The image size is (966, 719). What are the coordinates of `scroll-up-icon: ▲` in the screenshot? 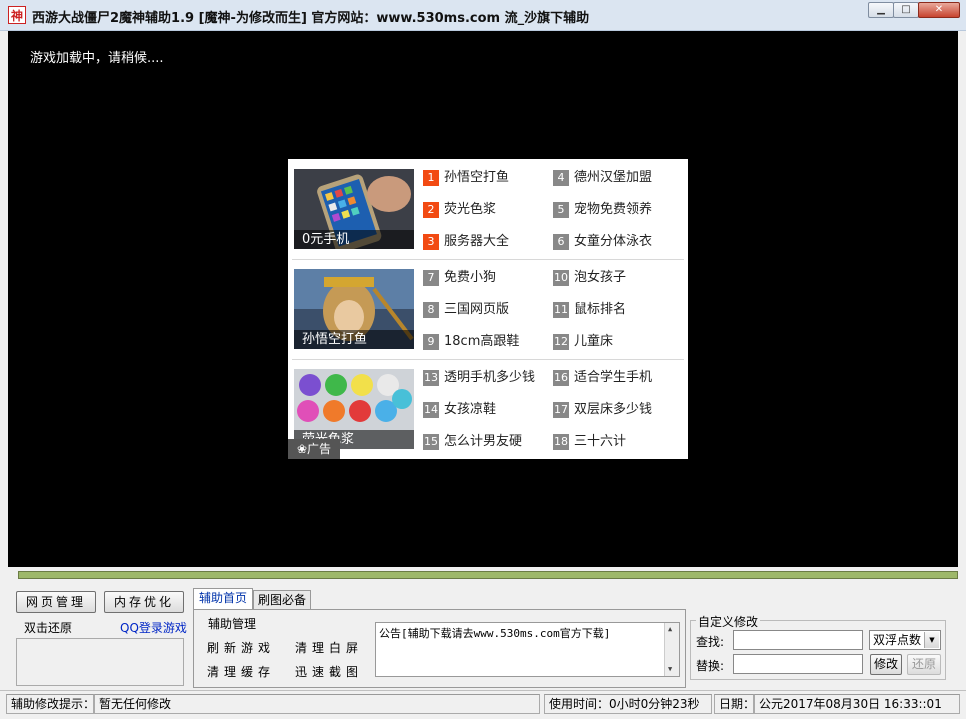 It's located at (670, 629).